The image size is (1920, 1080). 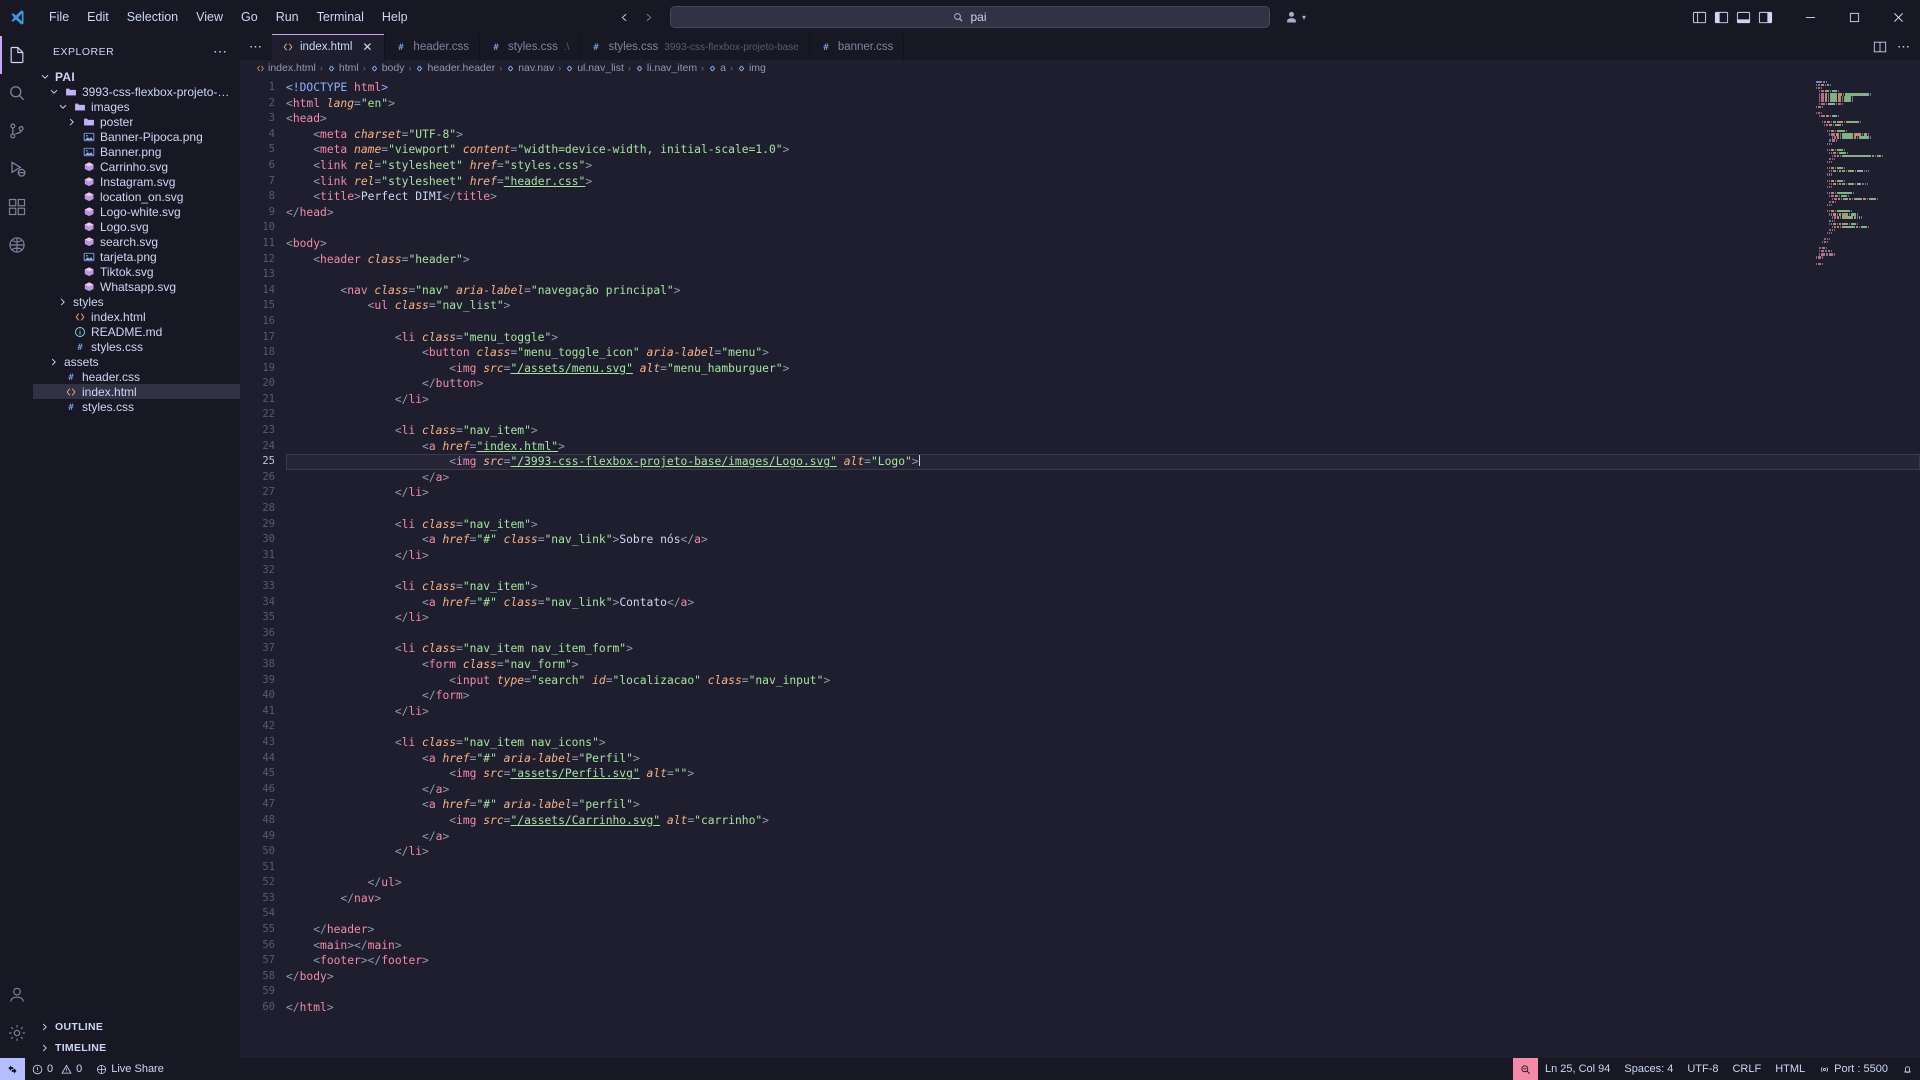 What do you see at coordinates (16, 93) in the screenshot?
I see `sidebar-item-search` at bounding box center [16, 93].